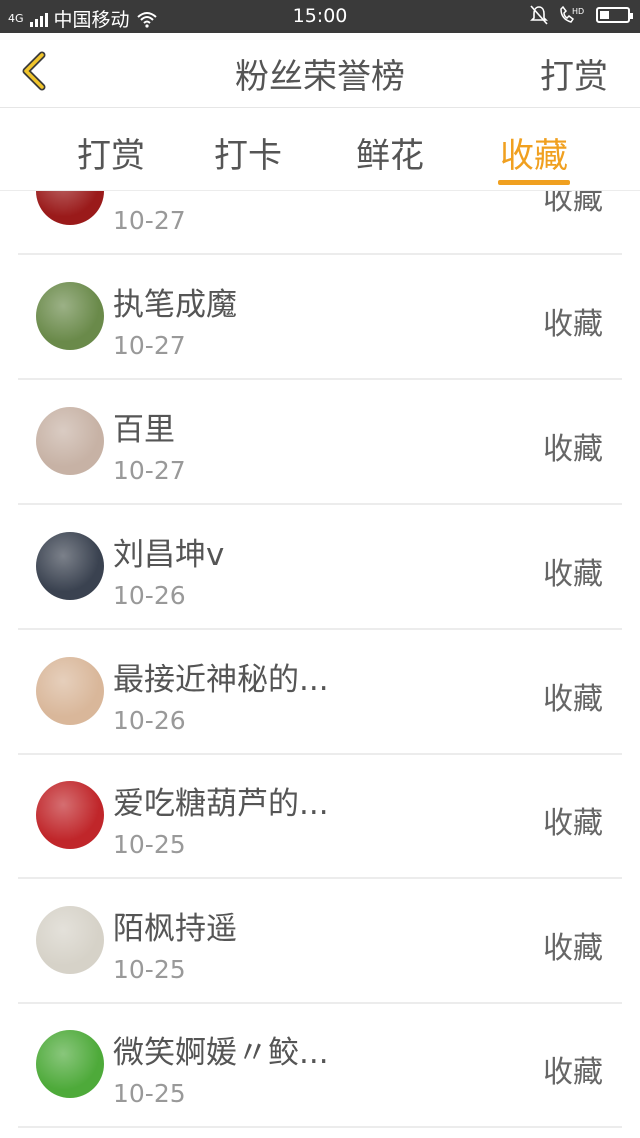  I want to click on tab-favorites: 收藏, so click(534, 152).